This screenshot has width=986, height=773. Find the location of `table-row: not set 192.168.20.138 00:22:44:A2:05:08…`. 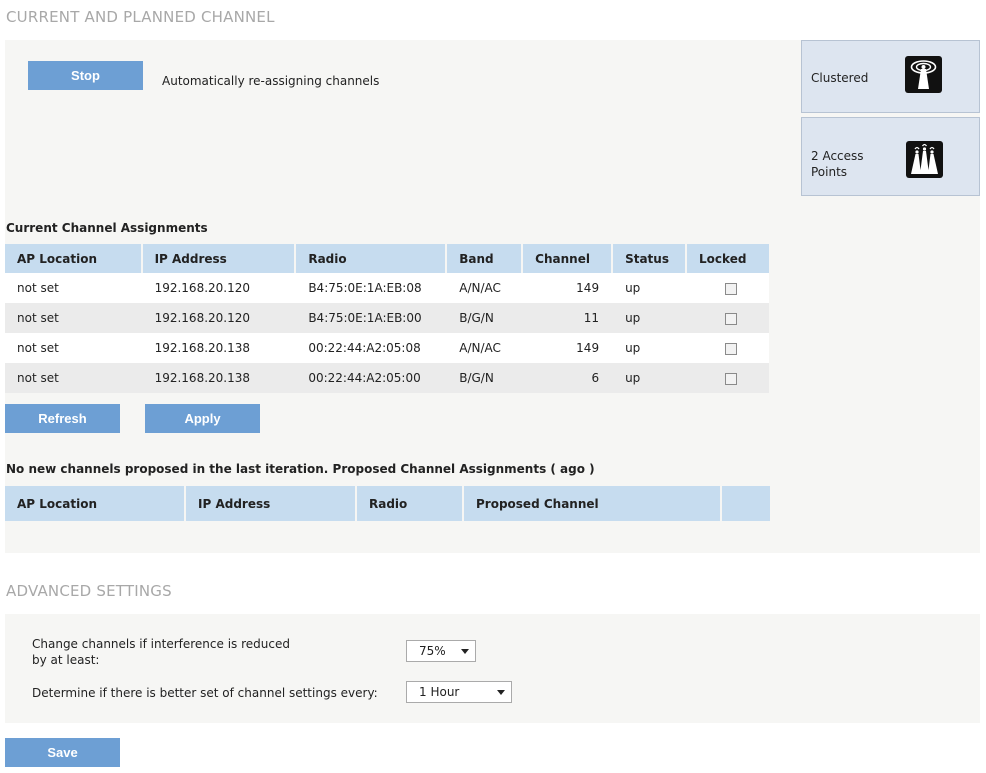

table-row: not set 192.168.20.138 00:22:44:A2:05:08… is located at coordinates (387, 348).